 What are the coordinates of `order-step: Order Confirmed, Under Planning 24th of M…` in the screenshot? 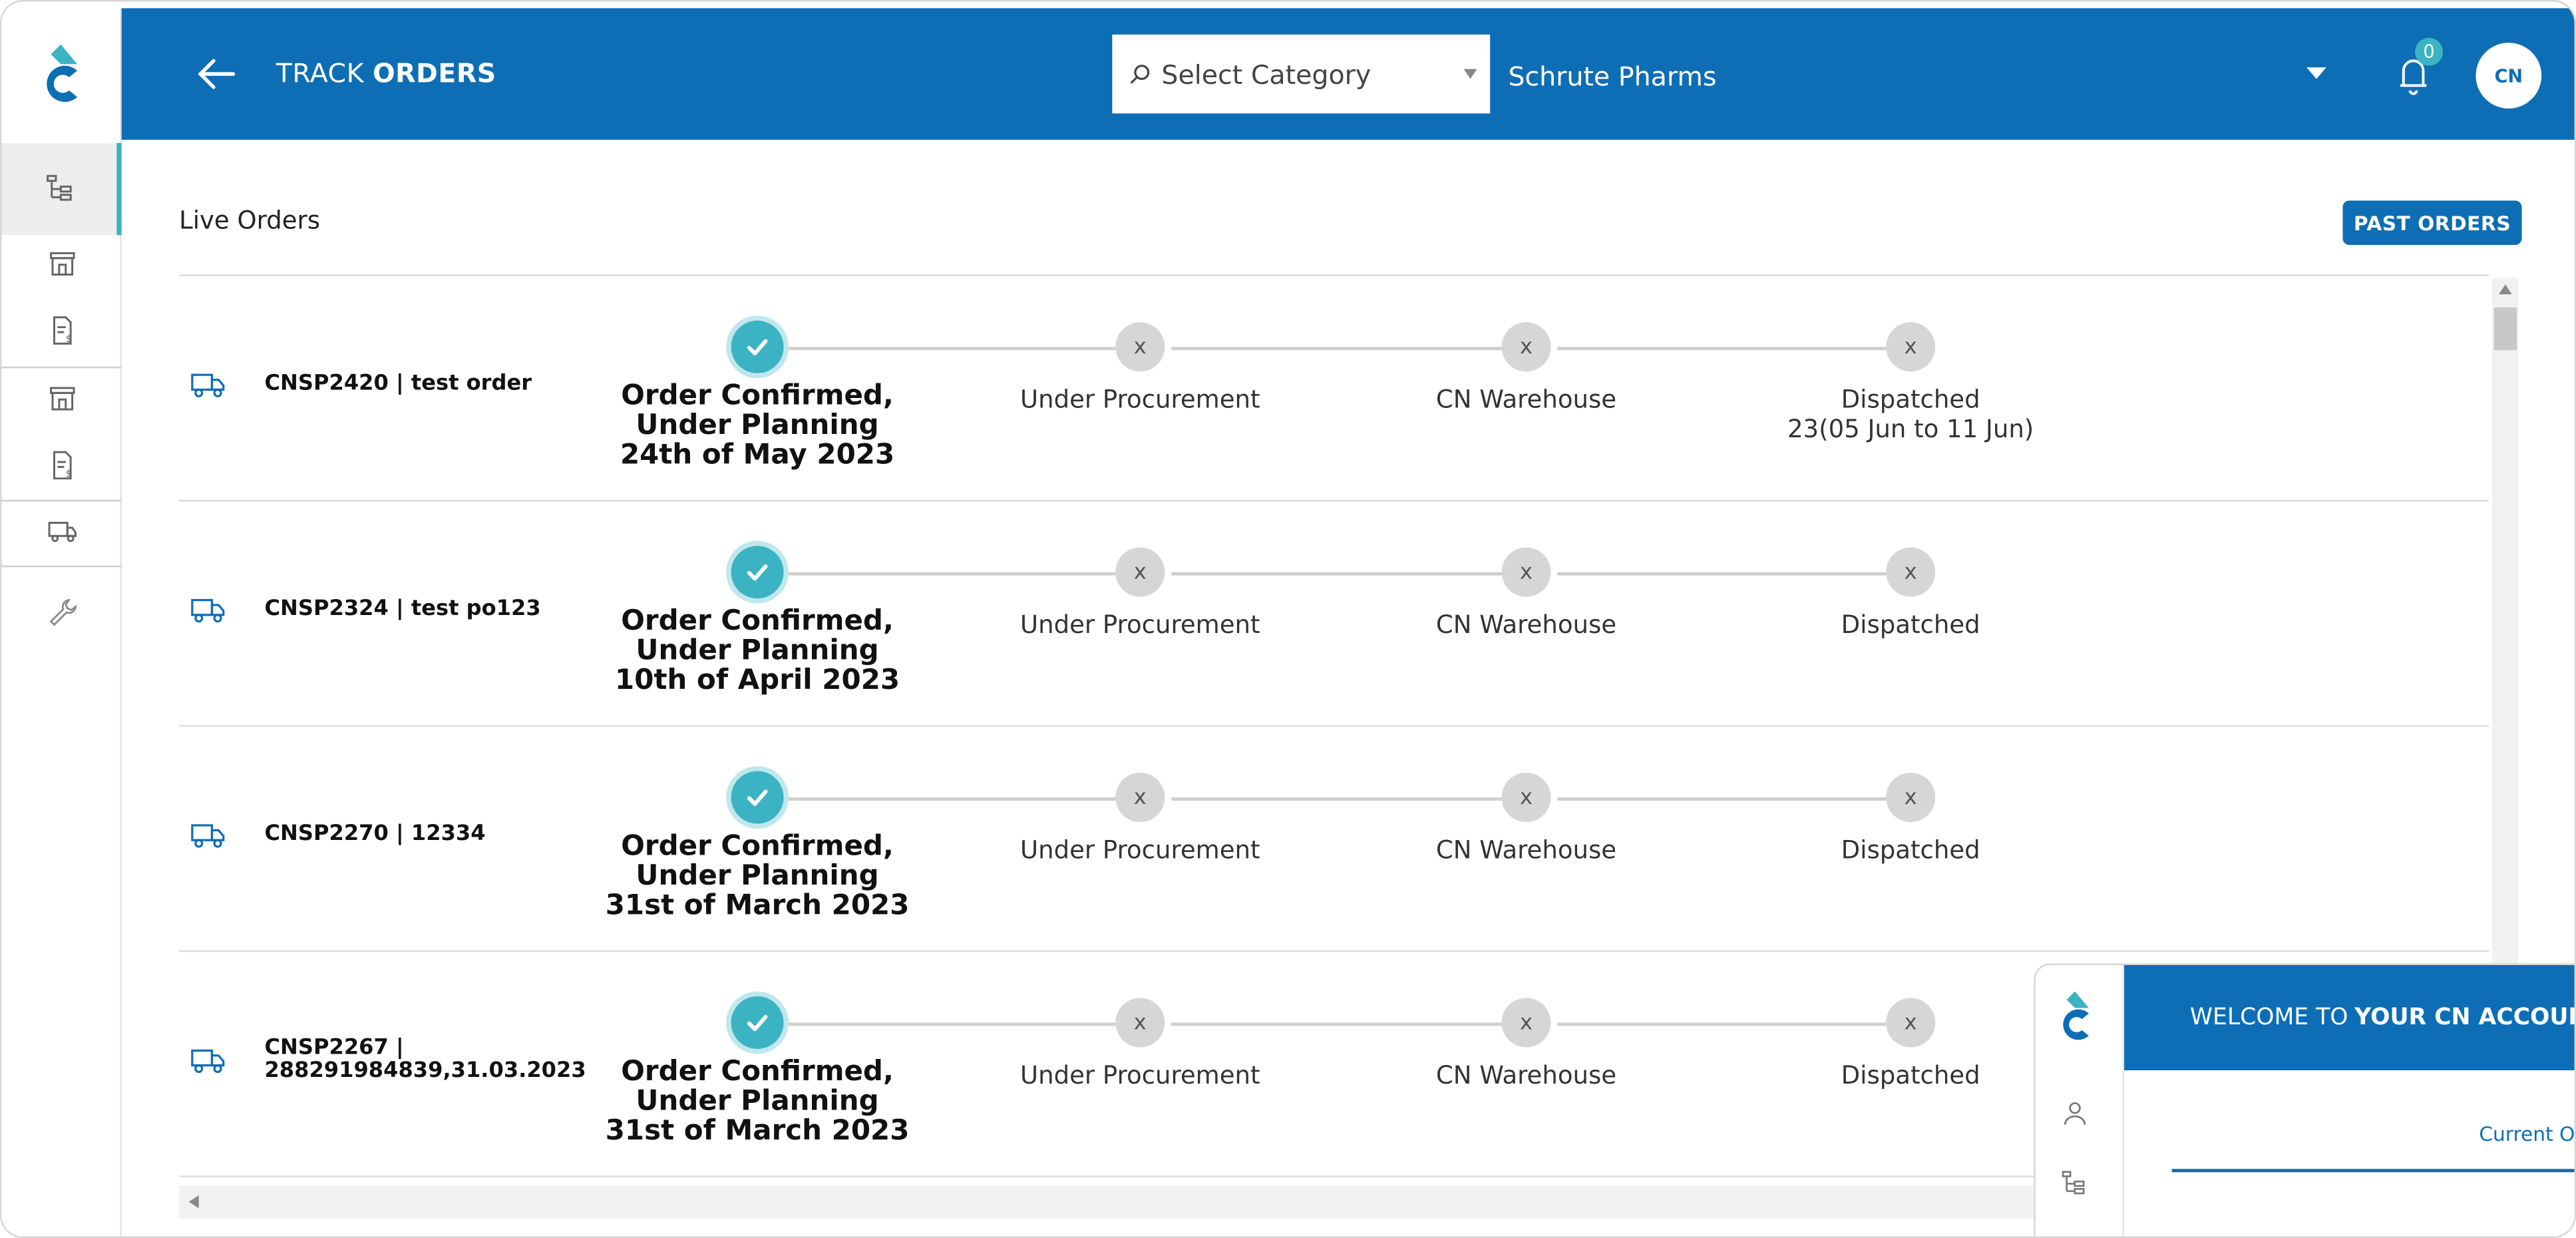 It's located at (757, 393).